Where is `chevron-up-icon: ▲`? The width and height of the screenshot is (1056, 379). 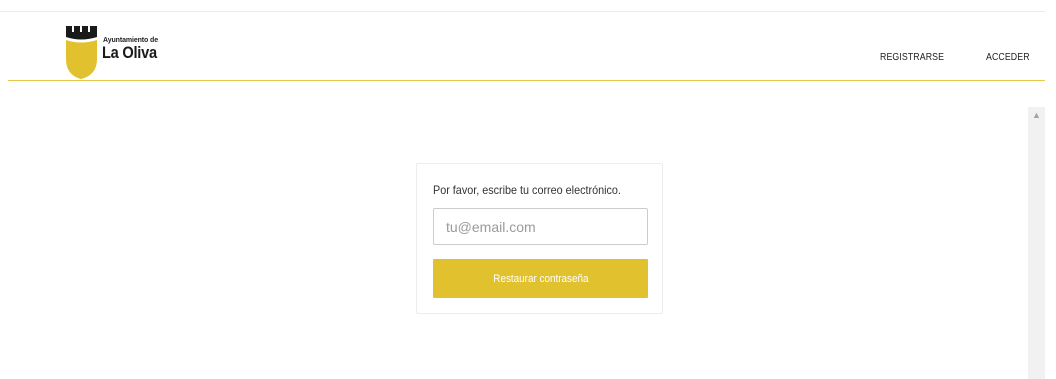
chevron-up-icon: ▲ is located at coordinates (1036, 115).